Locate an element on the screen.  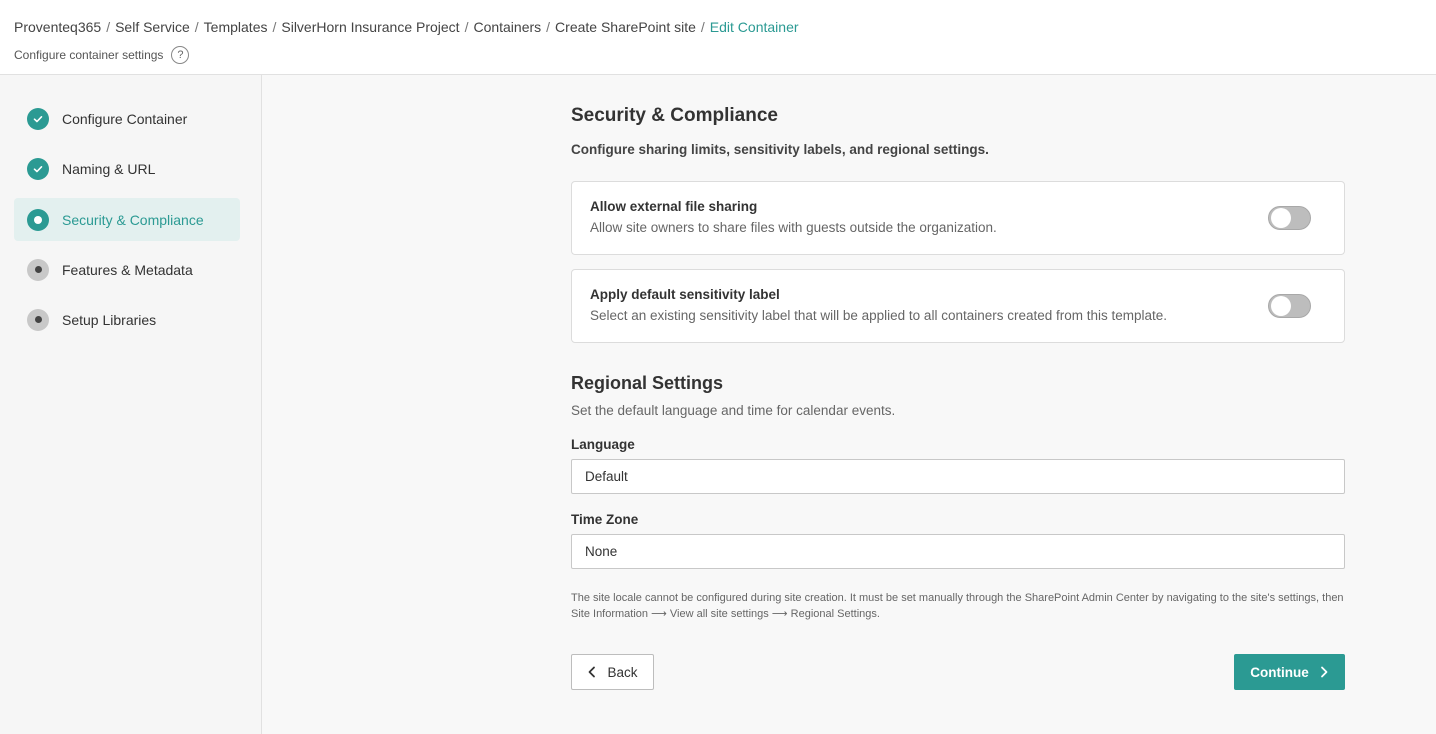
timezone-label: Time Zone is located at coordinates (605, 519).